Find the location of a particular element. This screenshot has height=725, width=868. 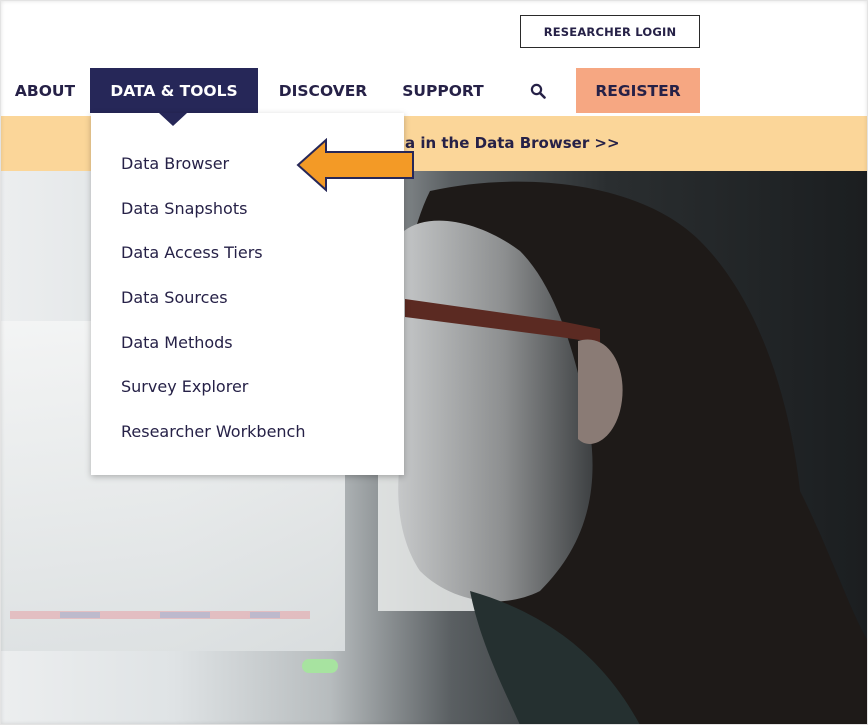

dropdown-item-survey-explorer: Survey Explorer is located at coordinates (247, 398).